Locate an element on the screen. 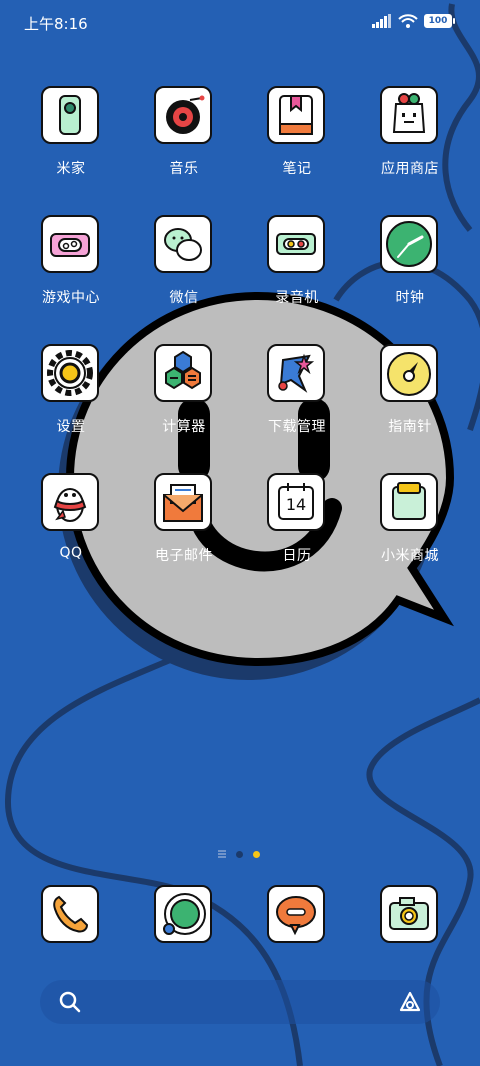  app-compass: 指南针 is located at coordinates (410, 399).